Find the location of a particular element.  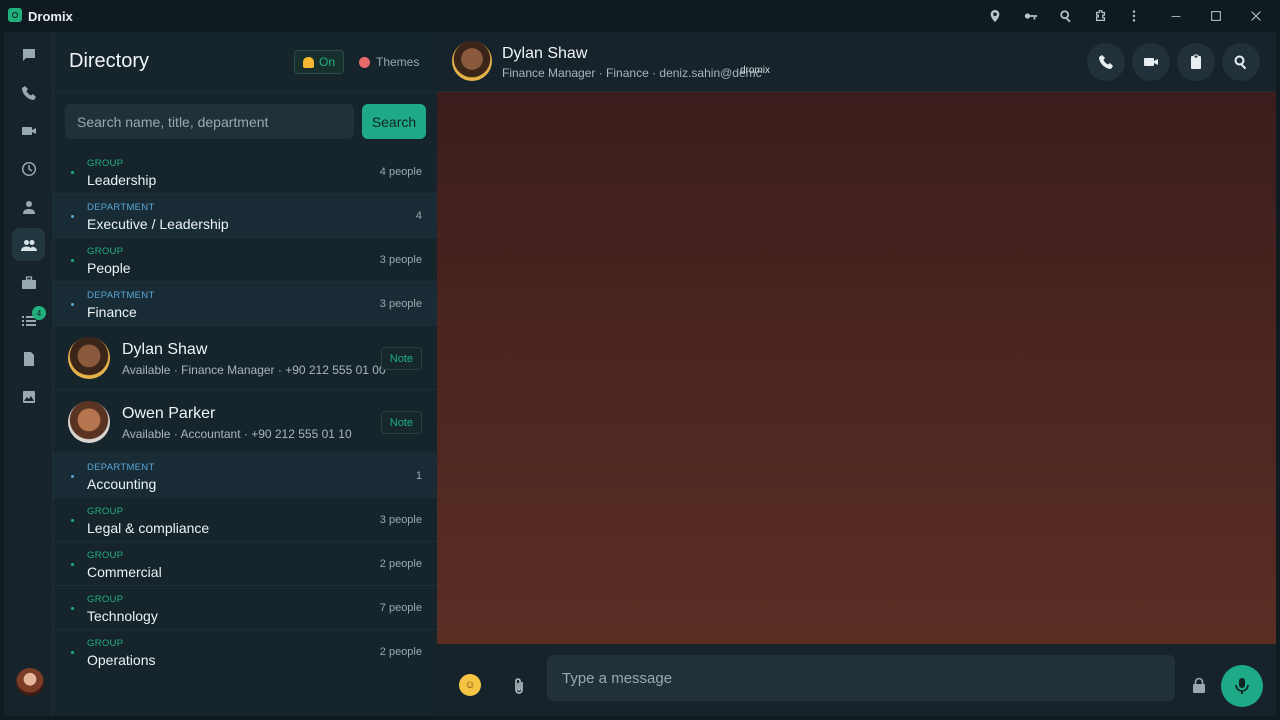

row-name: Executive / Leadership is located at coordinates (158, 224).